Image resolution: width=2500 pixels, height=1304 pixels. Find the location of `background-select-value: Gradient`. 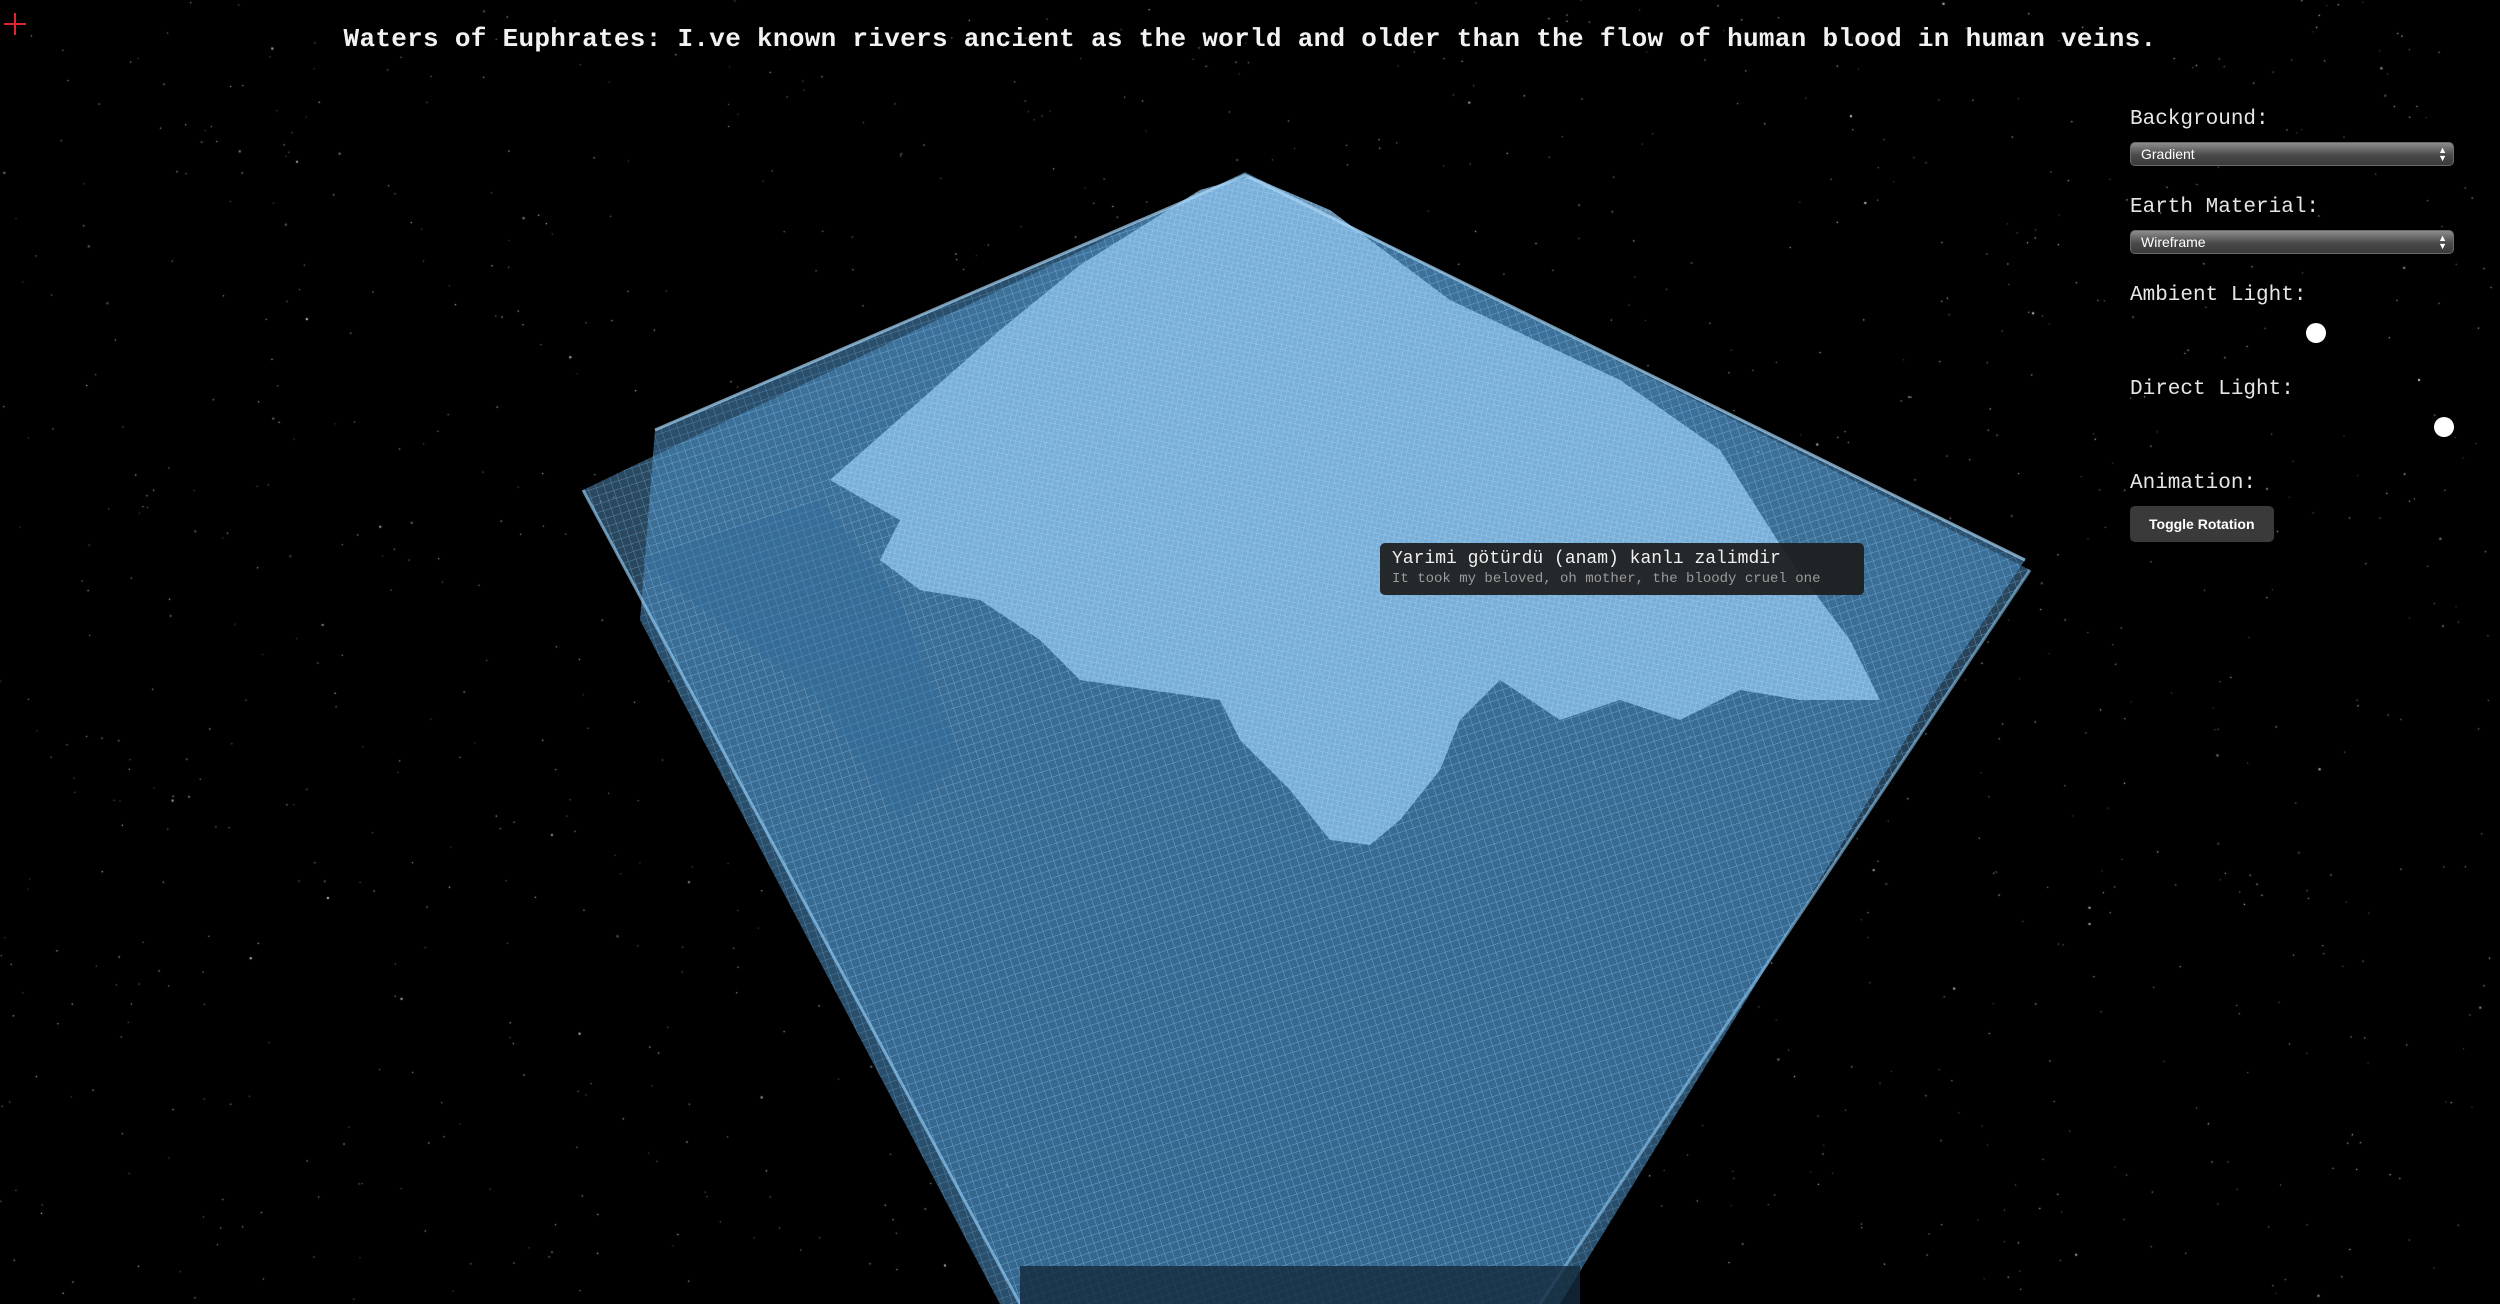

background-select-value: Gradient is located at coordinates (2168, 154).